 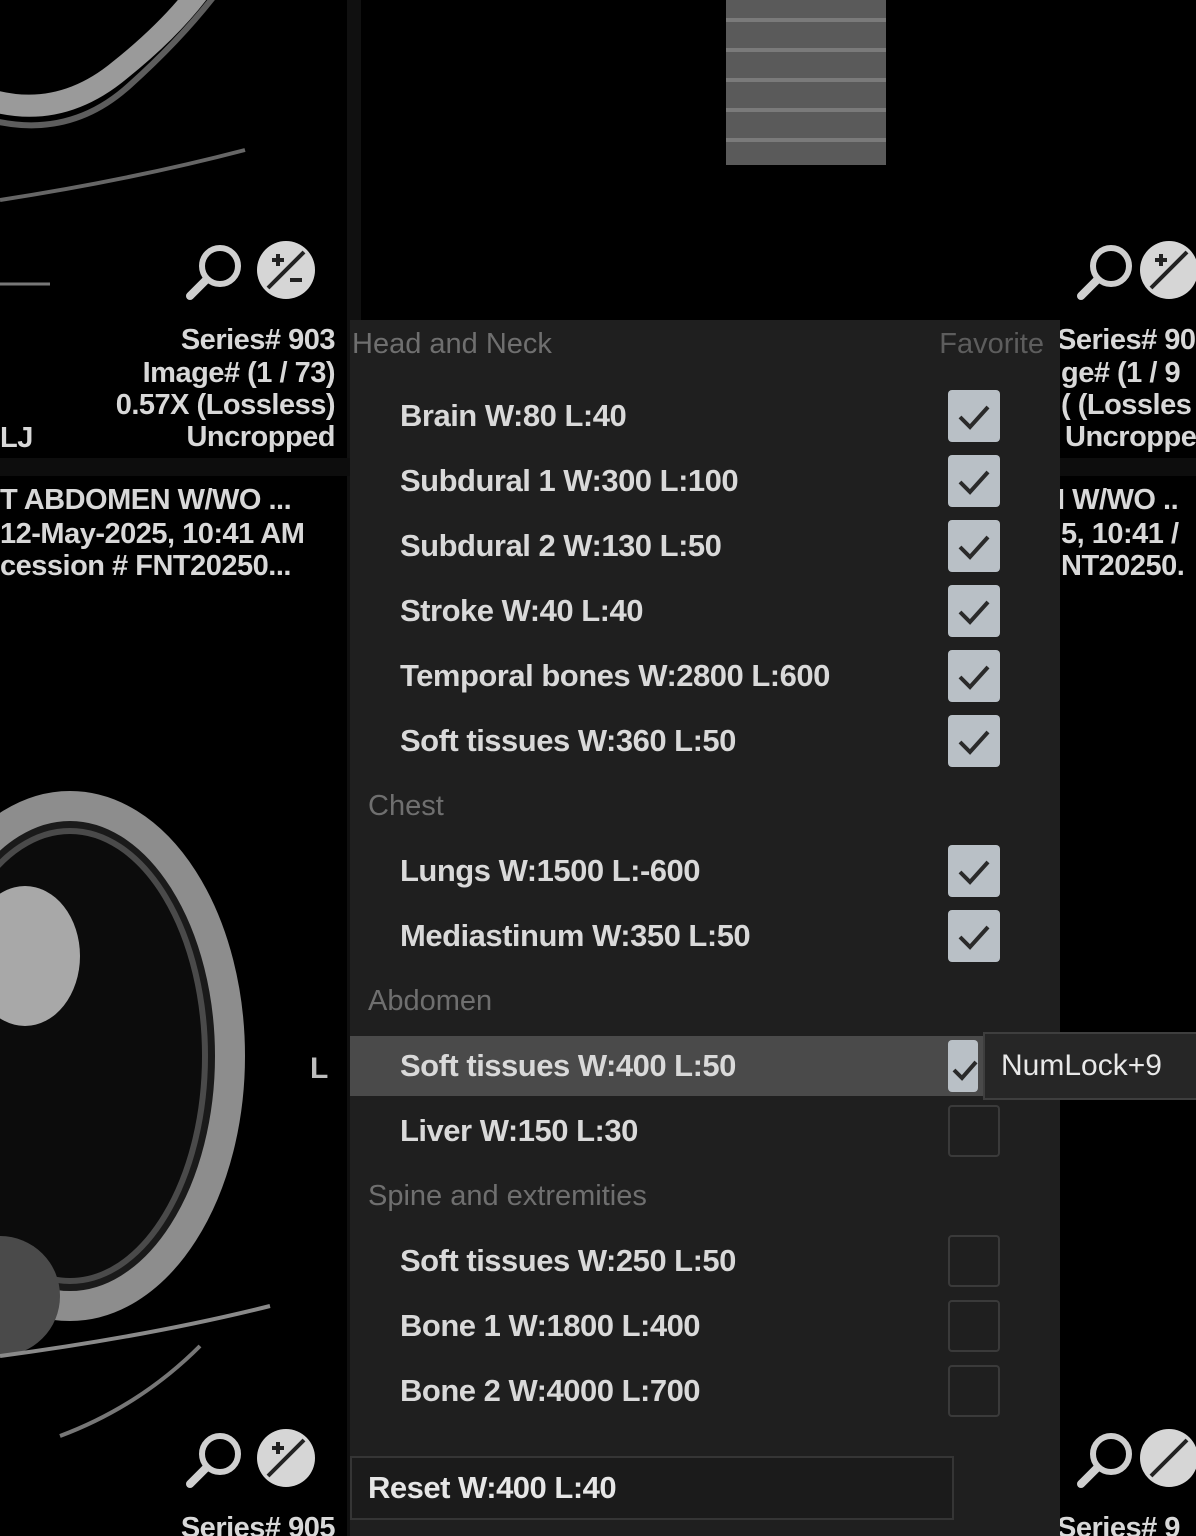 I want to click on preset-item: Bone 1 W:1800 L:400, so click(x=705, y=1326).